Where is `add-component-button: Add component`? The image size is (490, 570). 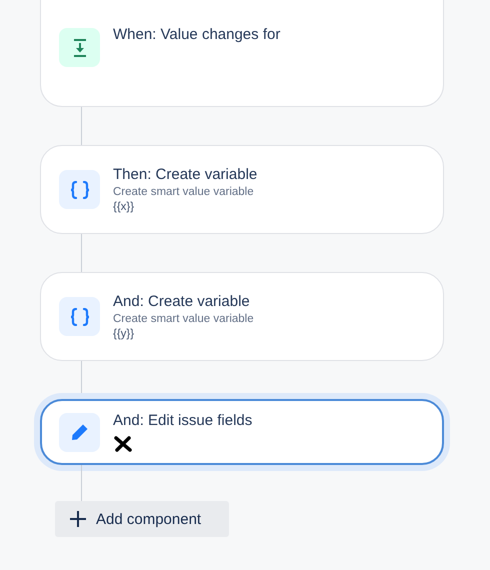
add-component-button: Add component is located at coordinates (142, 519).